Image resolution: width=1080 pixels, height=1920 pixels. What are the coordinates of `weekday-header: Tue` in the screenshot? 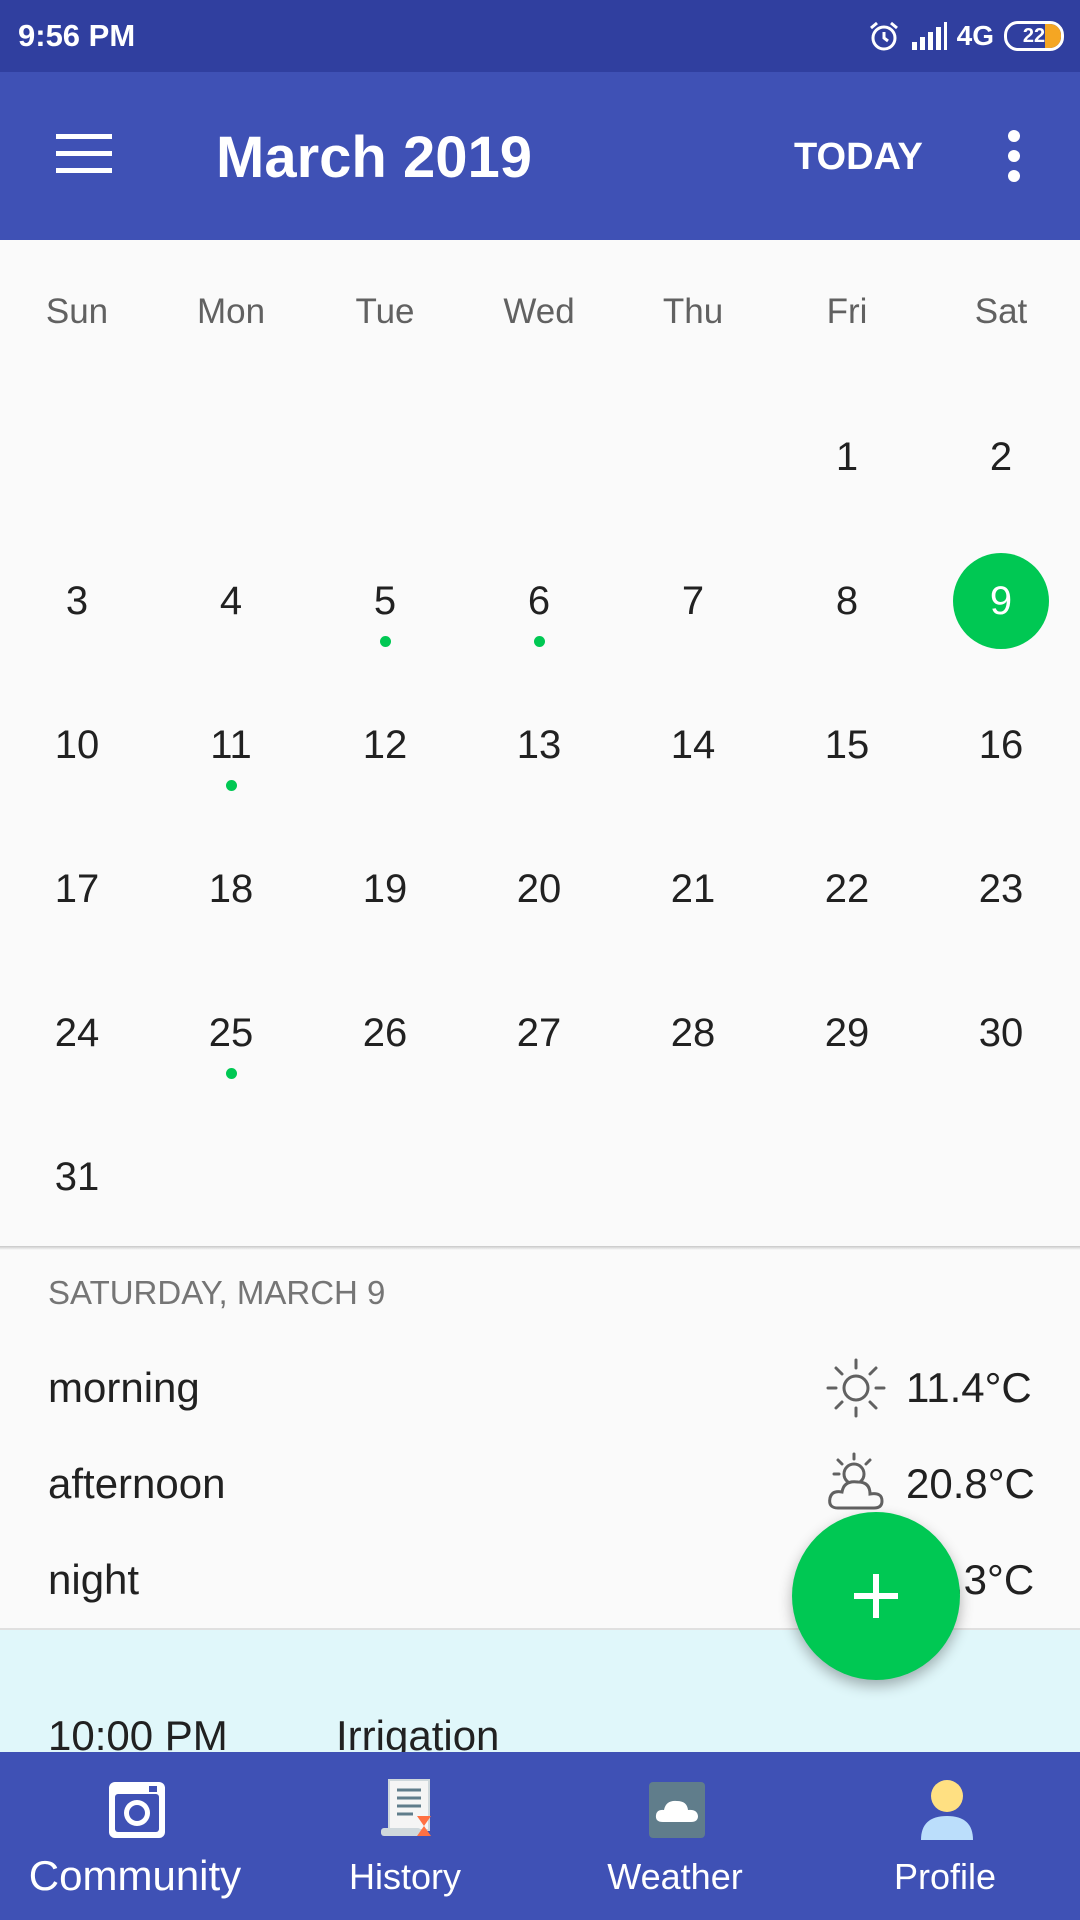 It's located at (385, 311).